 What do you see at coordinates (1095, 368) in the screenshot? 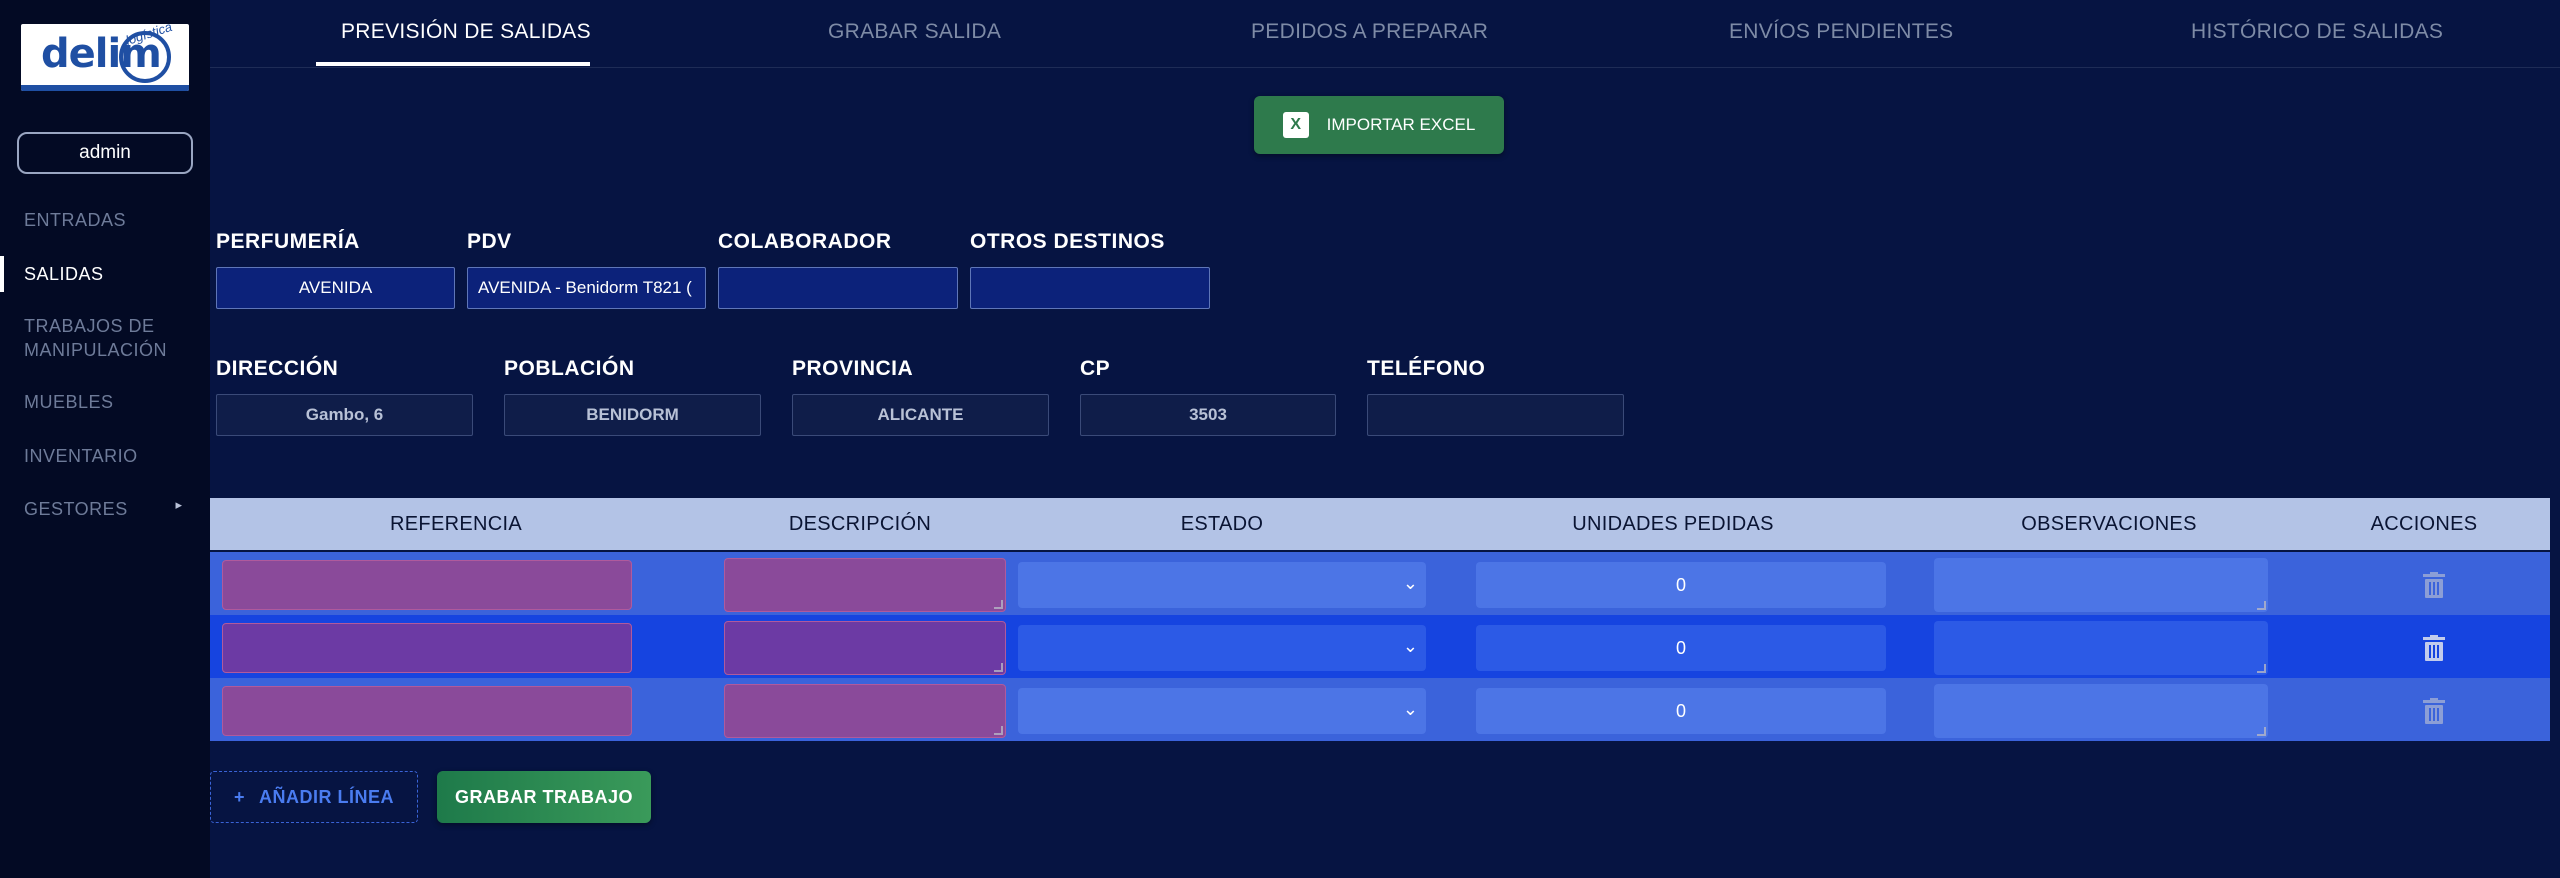
I see `cp-label: CP` at bounding box center [1095, 368].